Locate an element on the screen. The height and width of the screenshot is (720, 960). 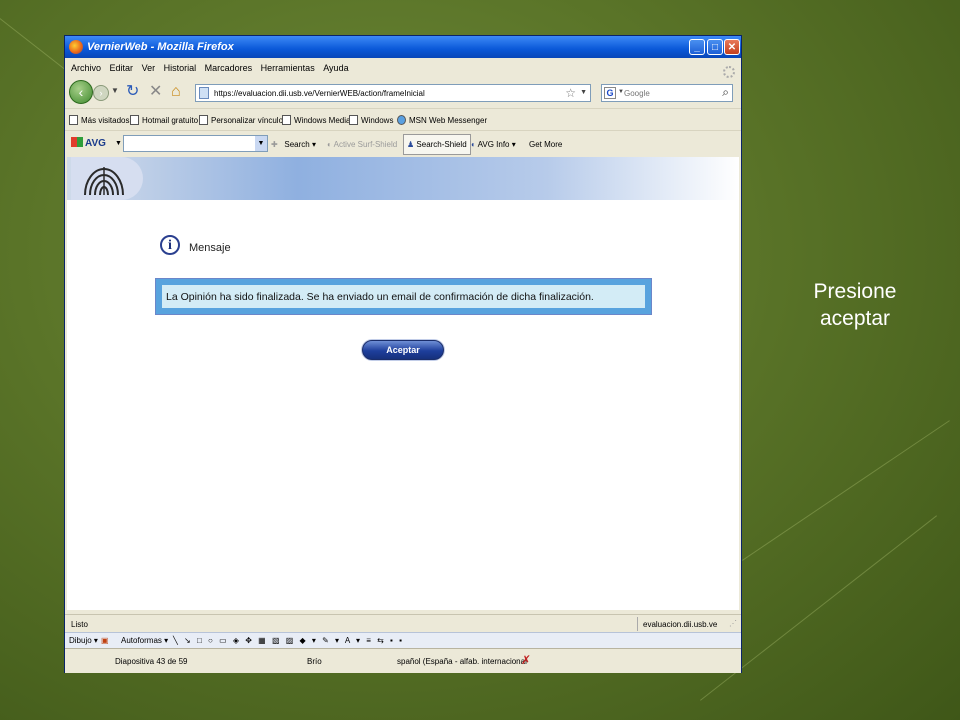
bookmark-item: Hotmail gratuito is located at coordinates (164, 120).